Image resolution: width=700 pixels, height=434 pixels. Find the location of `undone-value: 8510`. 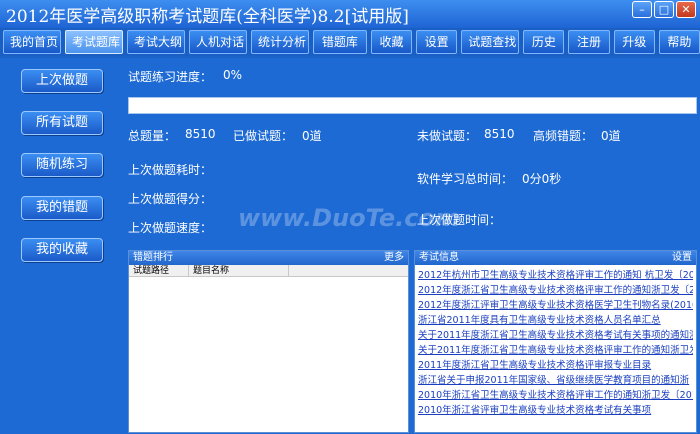

undone-value: 8510 is located at coordinates (499, 134).